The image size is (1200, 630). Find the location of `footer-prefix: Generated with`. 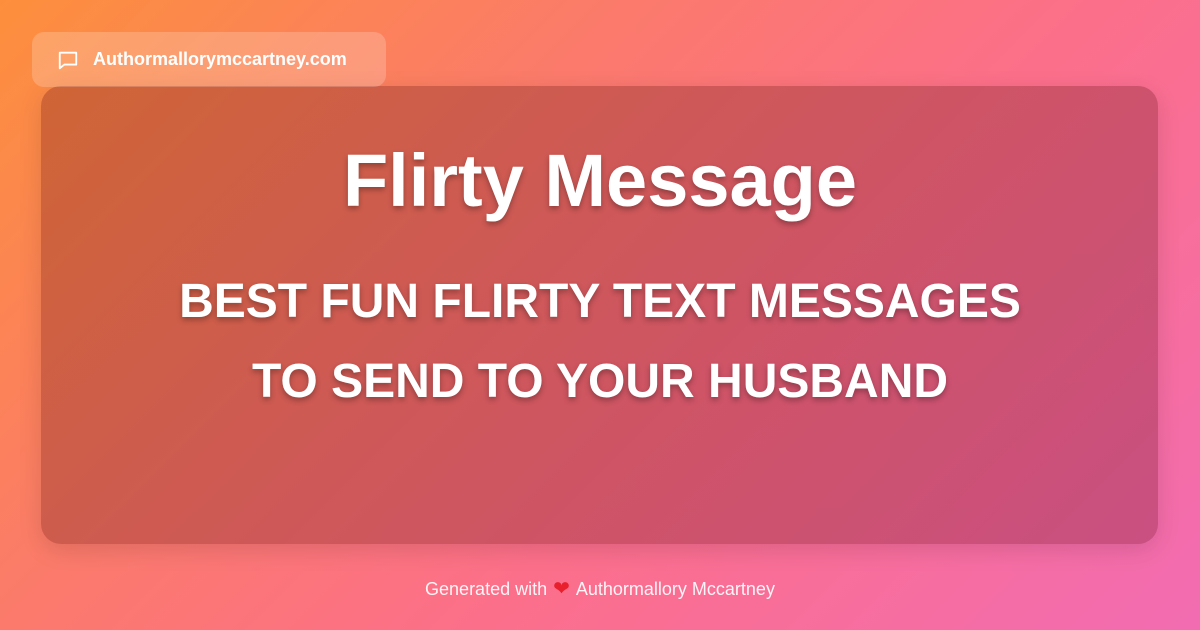

footer-prefix: Generated with is located at coordinates (486, 589).